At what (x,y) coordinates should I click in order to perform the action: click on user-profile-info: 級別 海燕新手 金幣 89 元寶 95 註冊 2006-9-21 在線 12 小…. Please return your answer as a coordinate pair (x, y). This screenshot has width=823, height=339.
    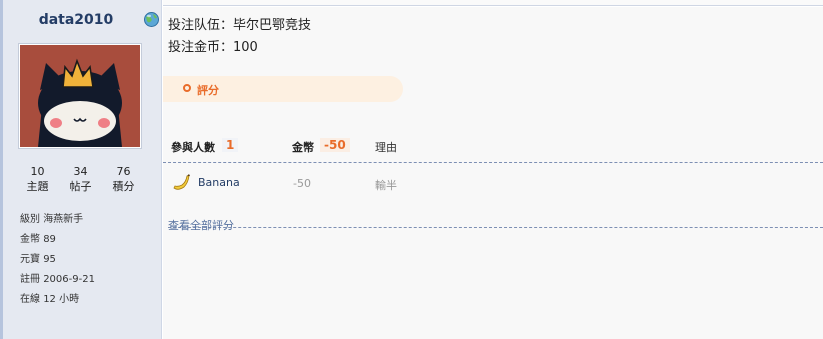
    Looking at the image, I should click on (57, 260).